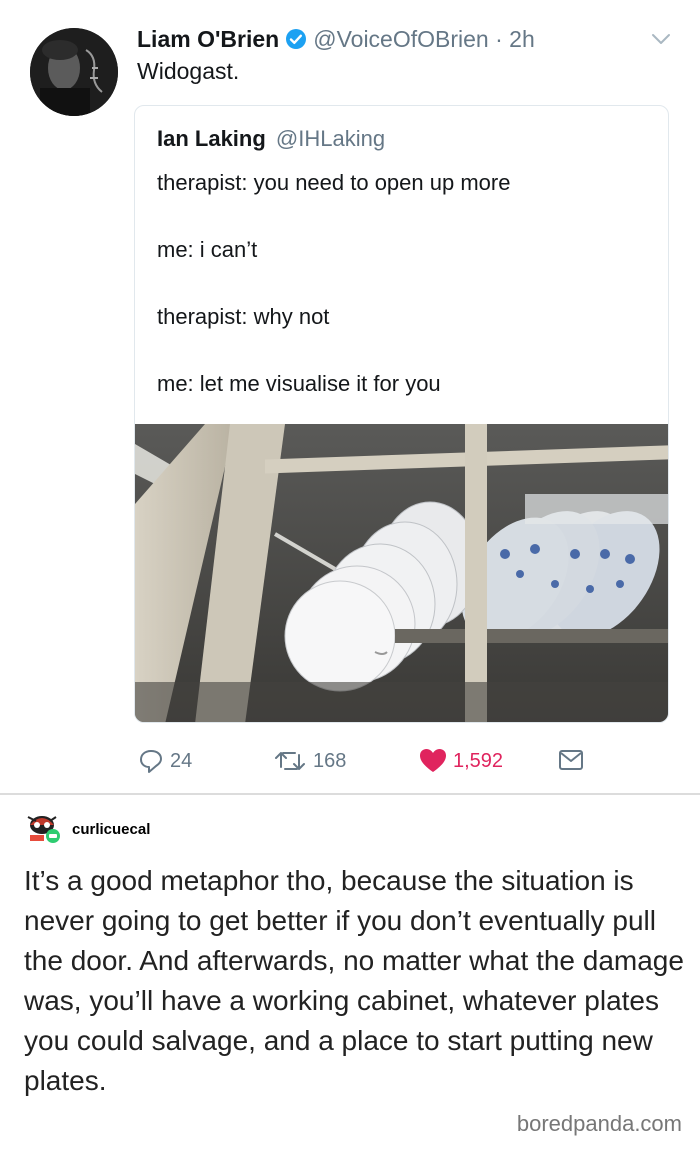  What do you see at coordinates (207, 249) in the screenshot?
I see `quoted-line: me: i can’t` at bounding box center [207, 249].